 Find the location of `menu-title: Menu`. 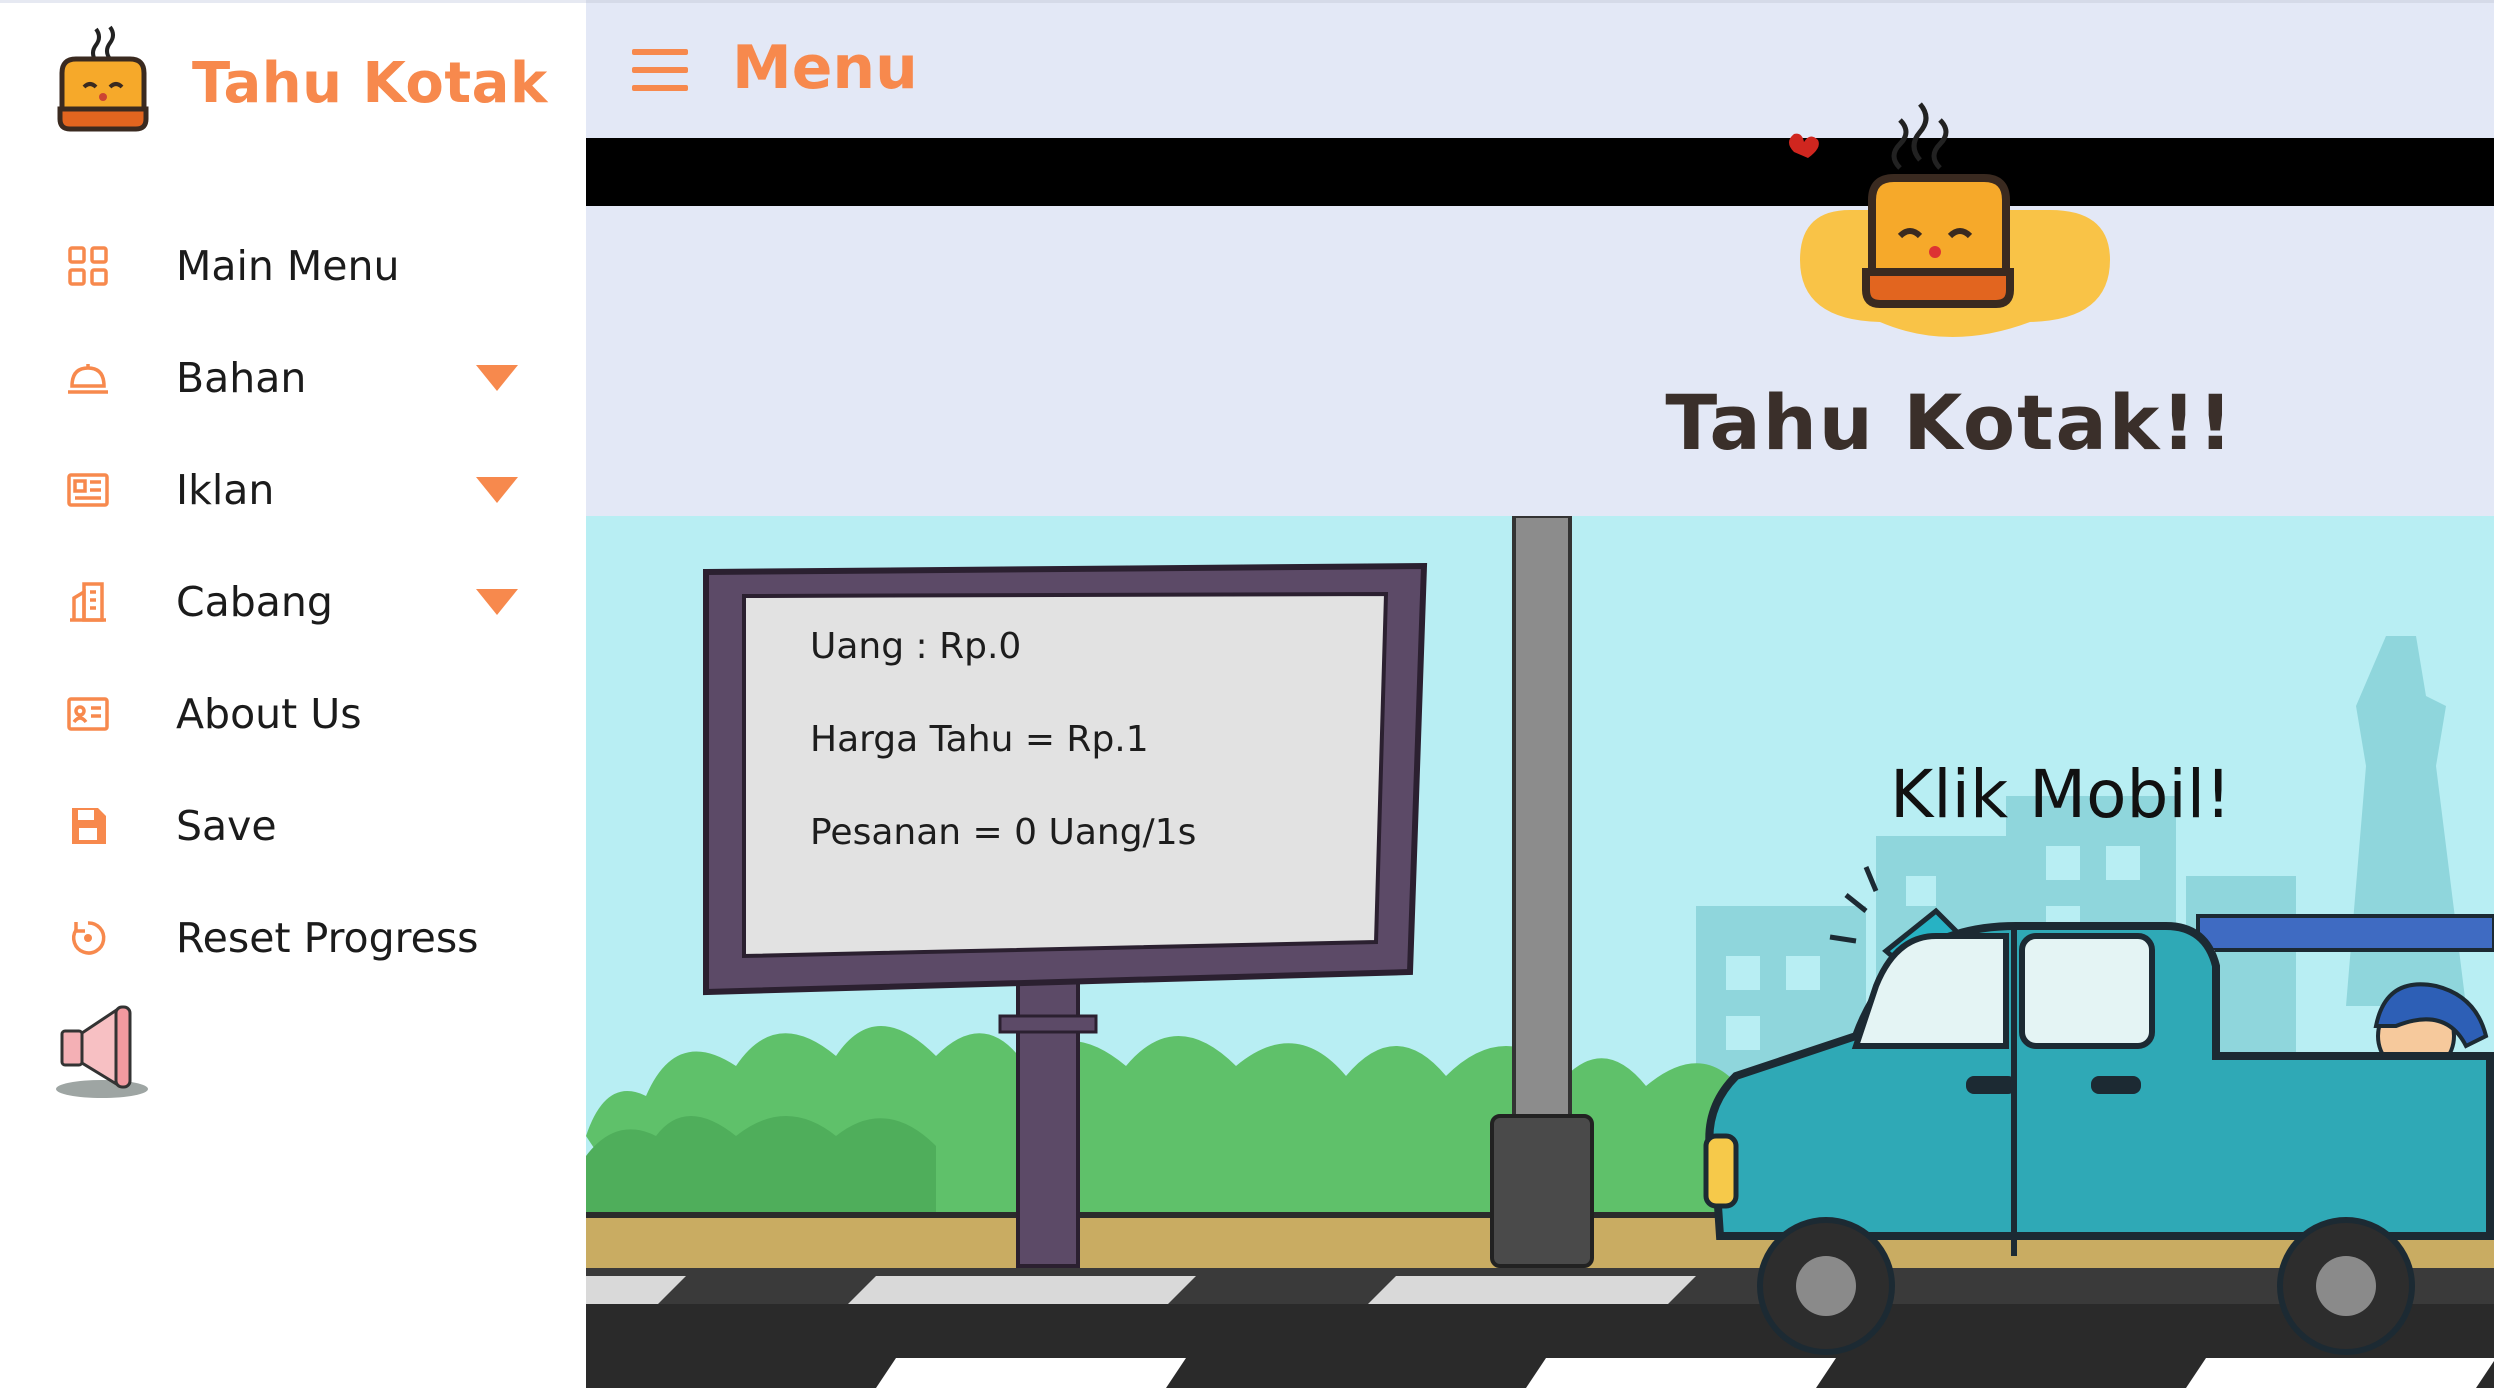

menu-title: Menu is located at coordinates (825, 68).